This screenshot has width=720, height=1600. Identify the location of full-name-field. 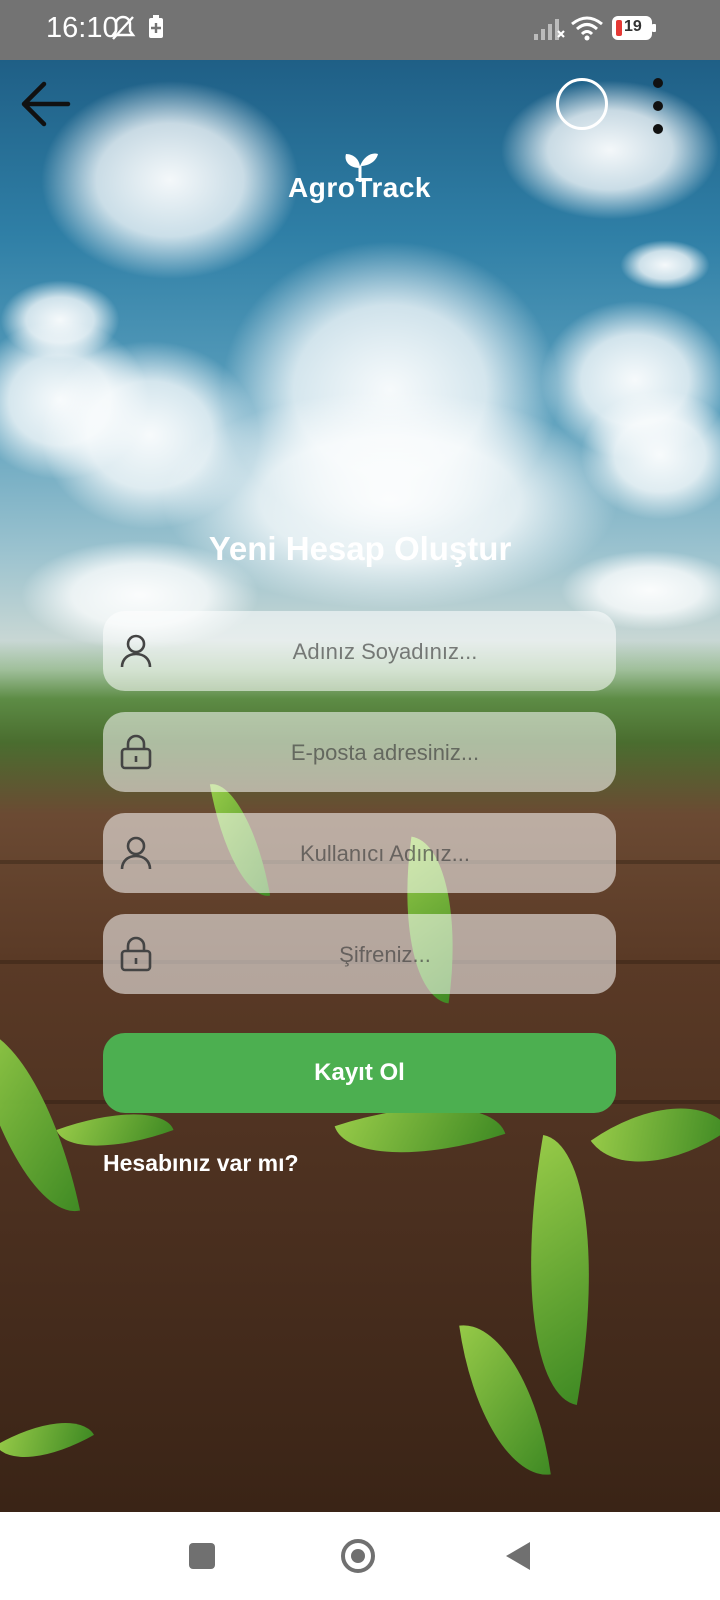
(359, 652).